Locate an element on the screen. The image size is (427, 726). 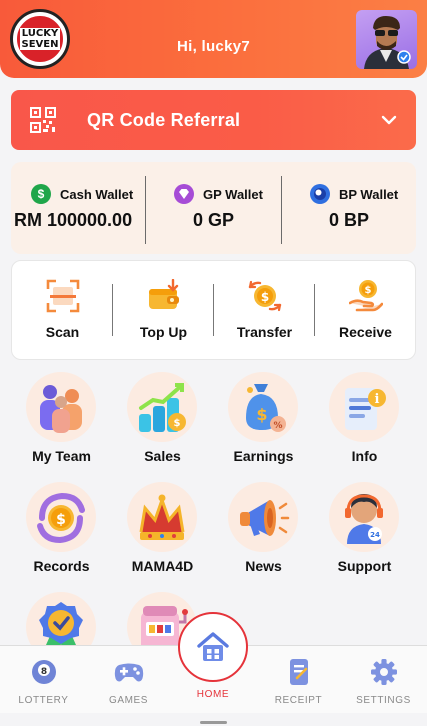
menu-label-records: Records is located at coordinates (61, 566).